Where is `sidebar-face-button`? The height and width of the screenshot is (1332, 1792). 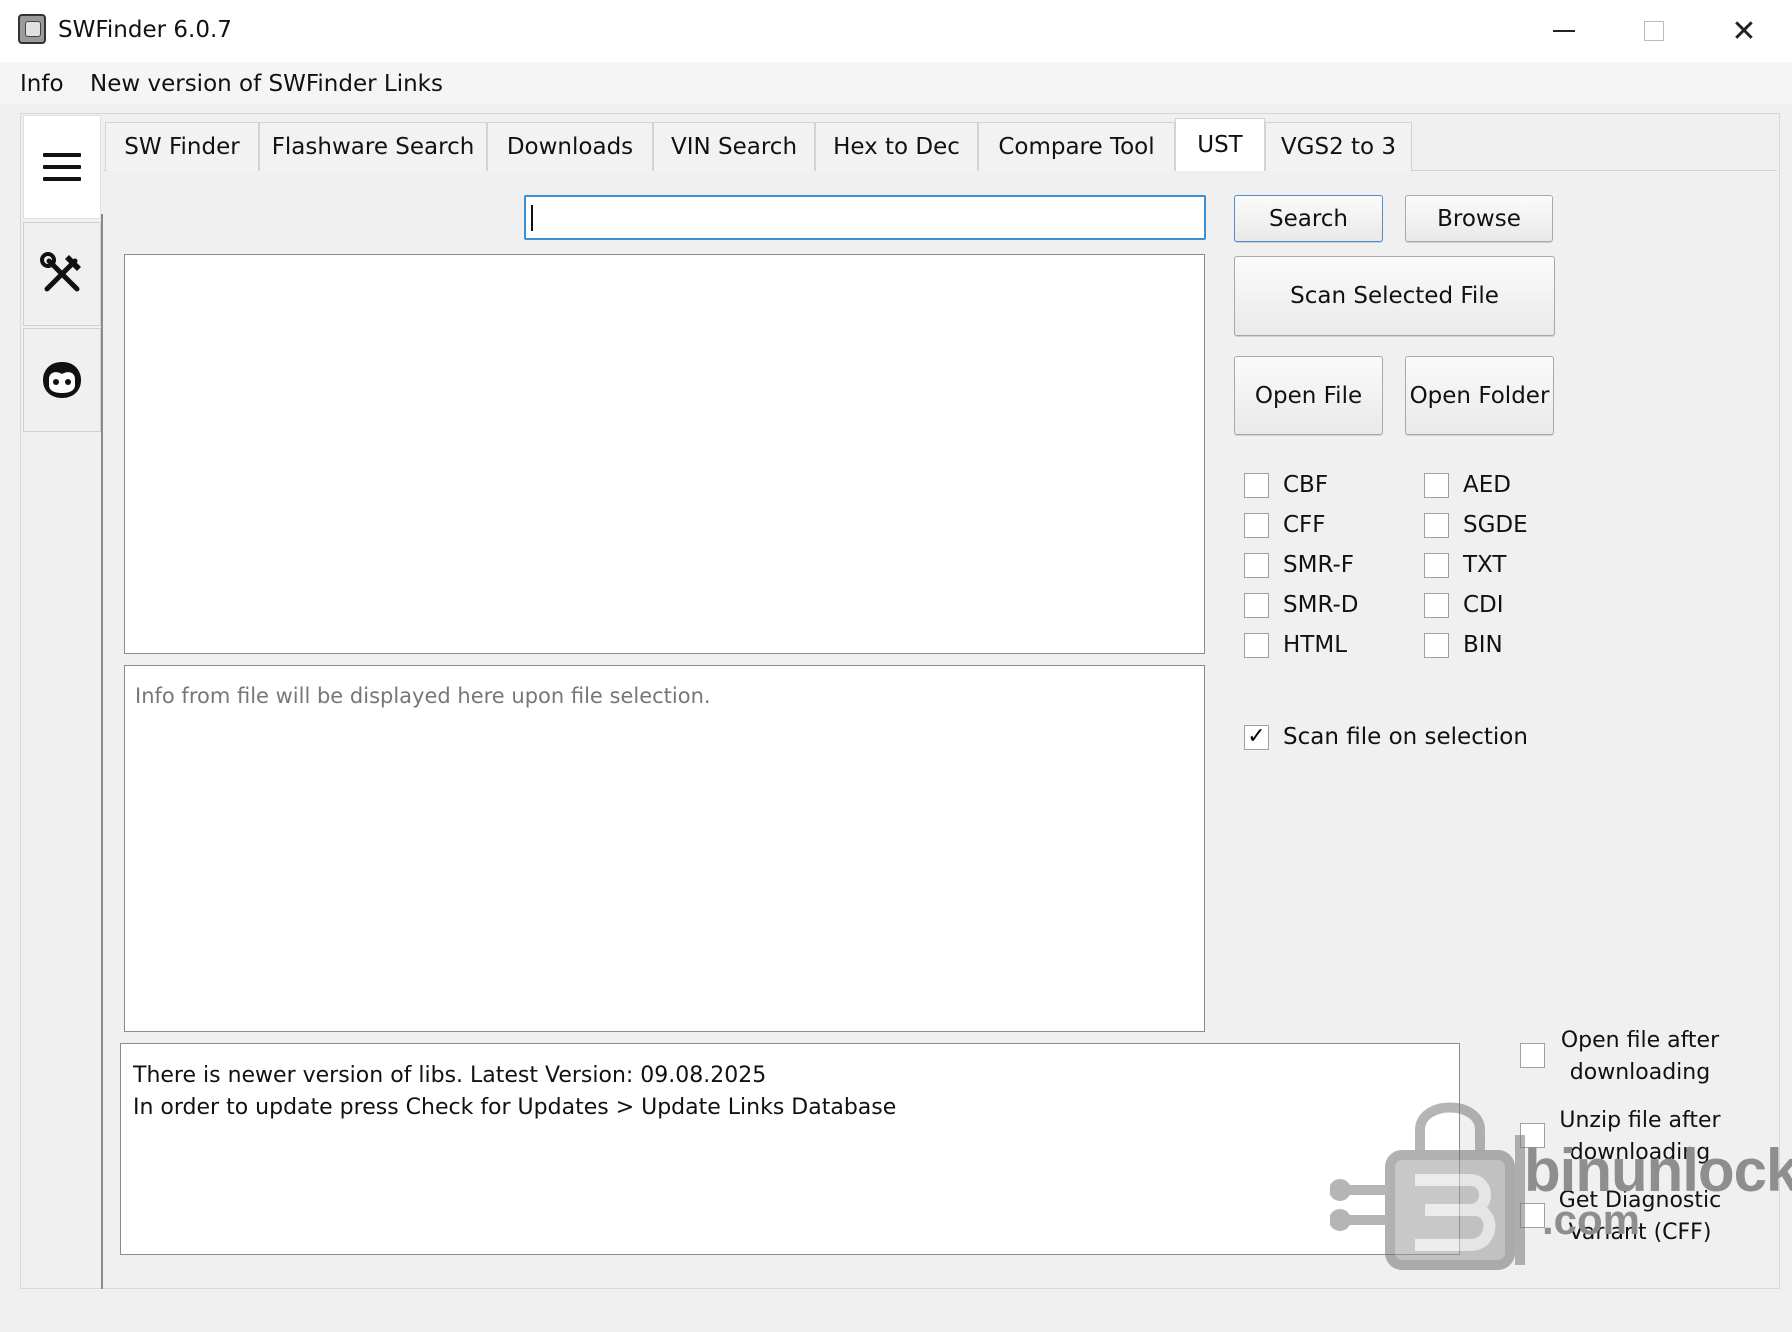 sidebar-face-button is located at coordinates (62, 380).